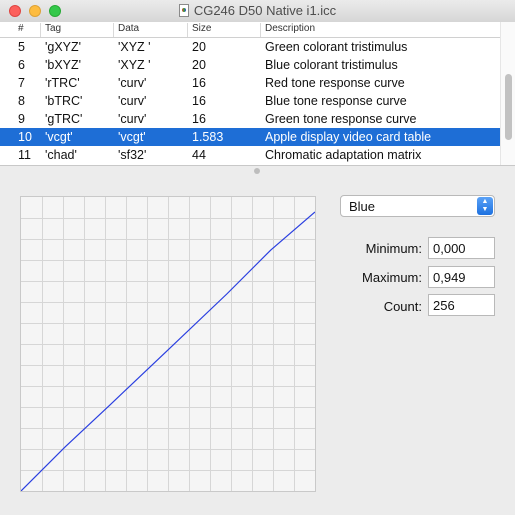 This screenshot has width=515, height=515. I want to click on table-row: 6 'bXYZ' 'XYZ ' 20 Blue colorant tristimulus, so click(250, 65).